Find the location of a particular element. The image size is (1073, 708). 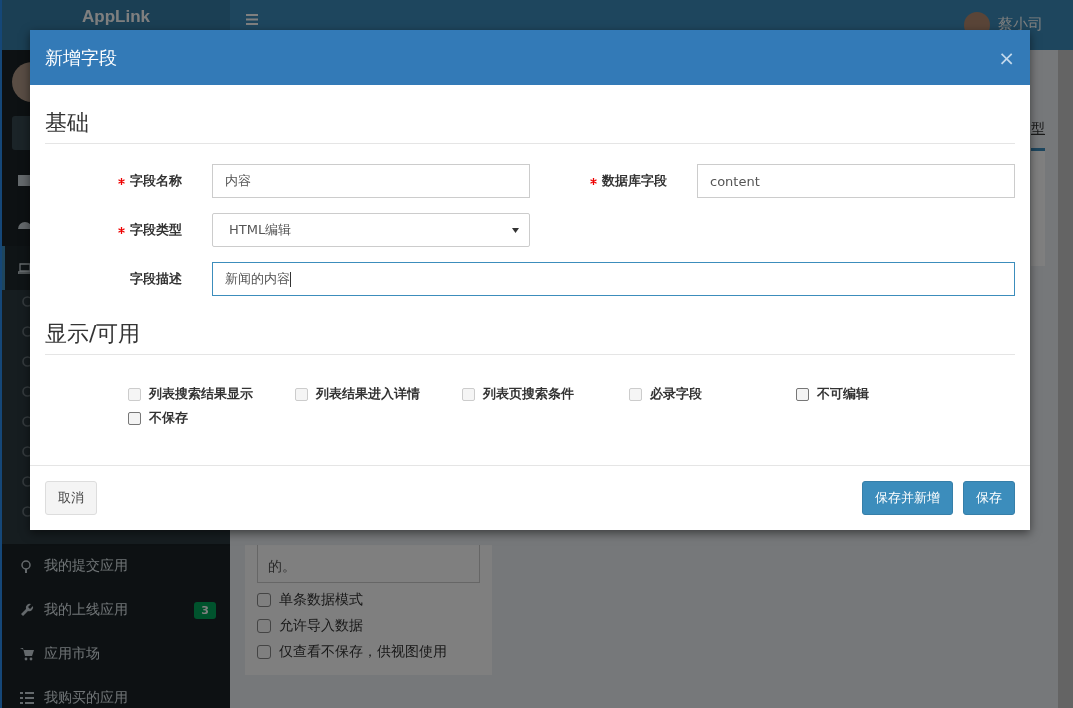

input-field: 新闻的内容 is located at coordinates (613, 279).